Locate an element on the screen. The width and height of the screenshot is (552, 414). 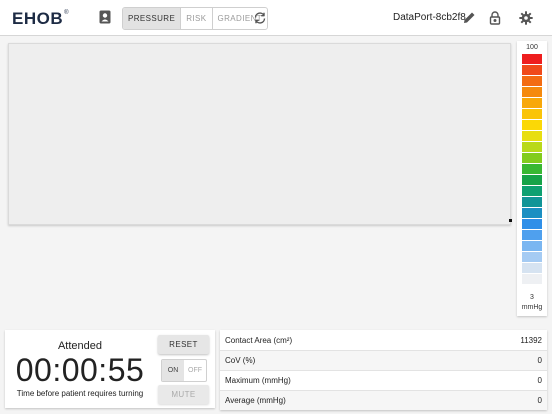
contact-badge-icon is located at coordinates (105, 17).